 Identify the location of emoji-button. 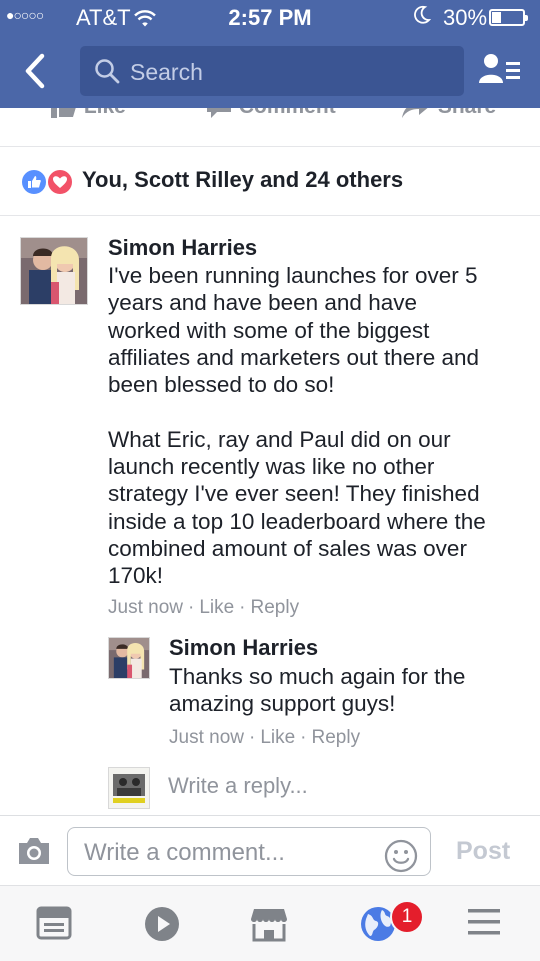
(401, 858).